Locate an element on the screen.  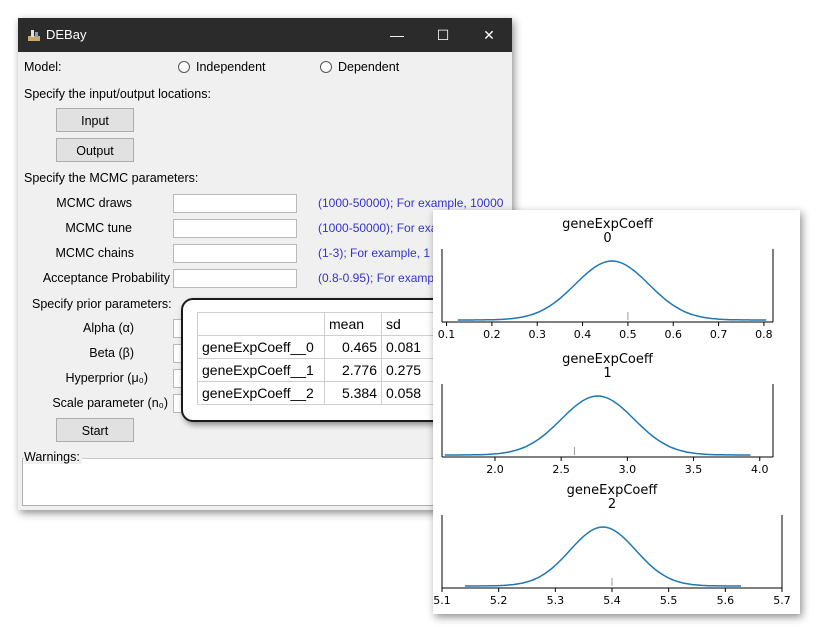
x-tick-label: 5.6 is located at coordinates (726, 600).